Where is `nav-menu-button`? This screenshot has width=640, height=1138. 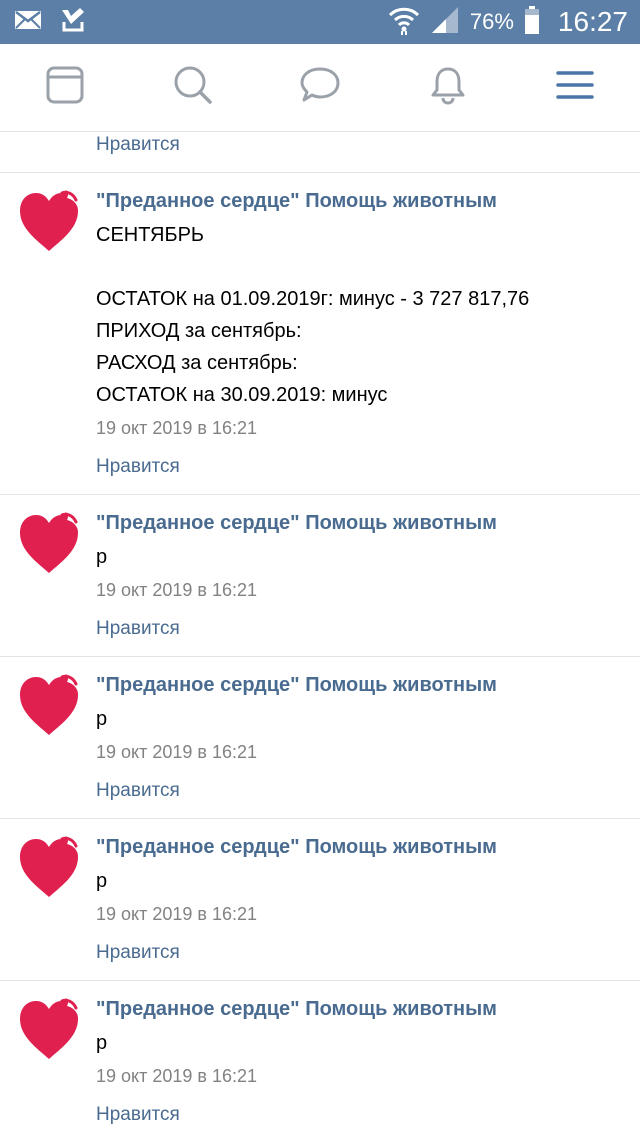
nav-menu-button is located at coordinates (575, 88).